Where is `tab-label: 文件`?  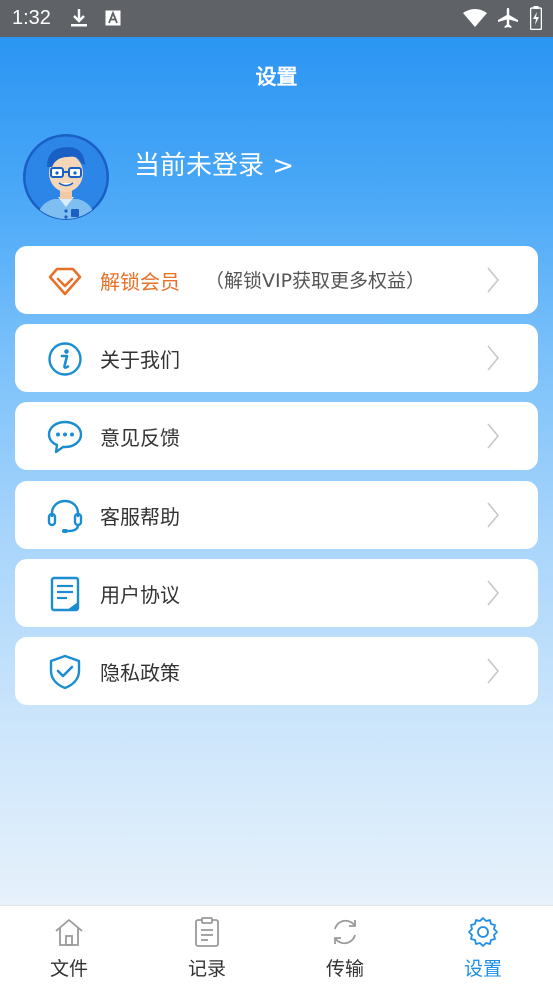 tab-label: 文件 is located at coordinates (68, 969).